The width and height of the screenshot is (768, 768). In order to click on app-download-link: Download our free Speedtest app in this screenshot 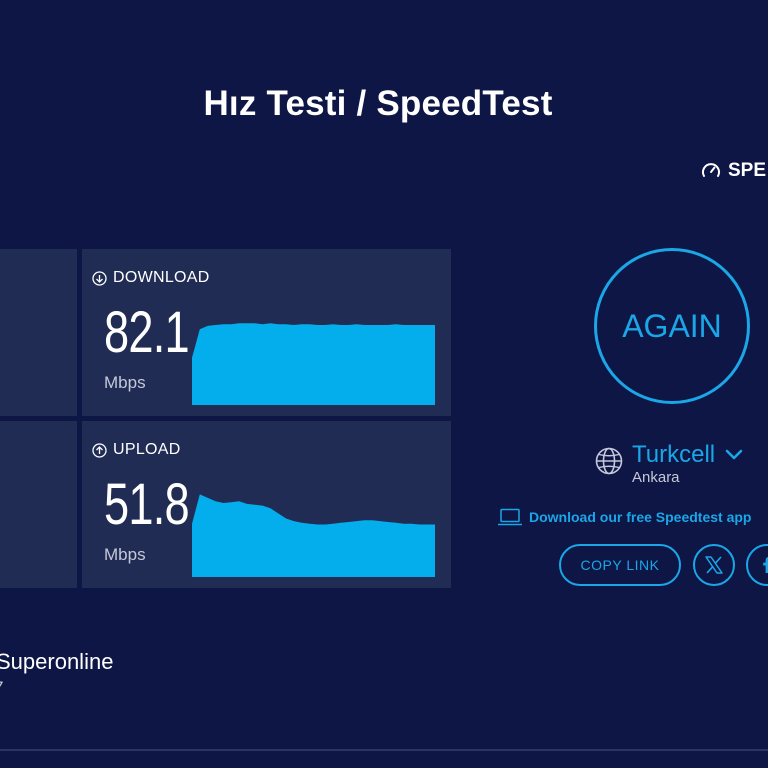, I will do `click(624, 517)`.